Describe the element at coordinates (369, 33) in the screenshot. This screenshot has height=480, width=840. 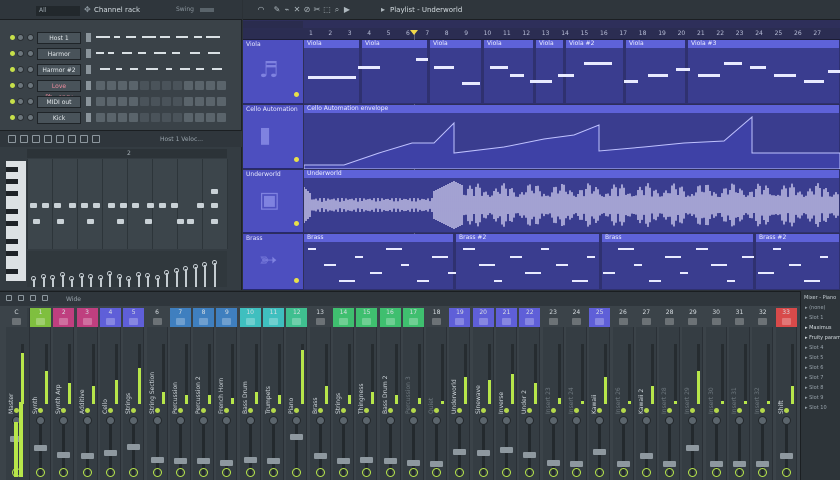
I see `ruler-number: 4` at that location.